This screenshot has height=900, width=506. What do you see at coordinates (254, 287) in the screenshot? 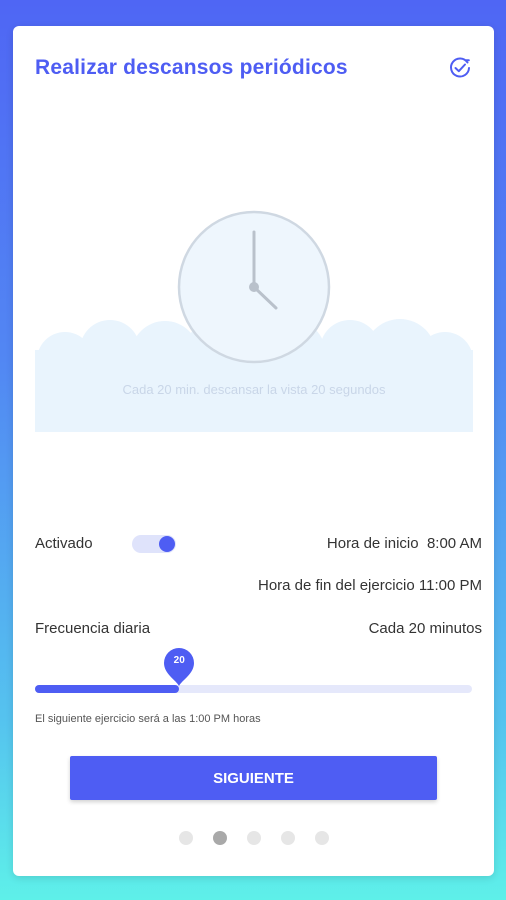
I see `clock-icon` at bounding box center [254, 287].